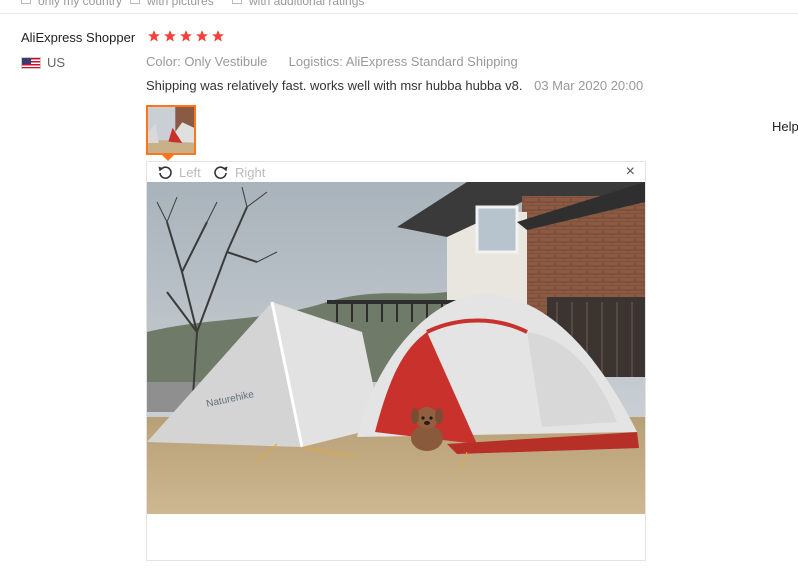 This screenshot has height=573, width=798. I want to click on close-icon: ×, so click(630, 172).